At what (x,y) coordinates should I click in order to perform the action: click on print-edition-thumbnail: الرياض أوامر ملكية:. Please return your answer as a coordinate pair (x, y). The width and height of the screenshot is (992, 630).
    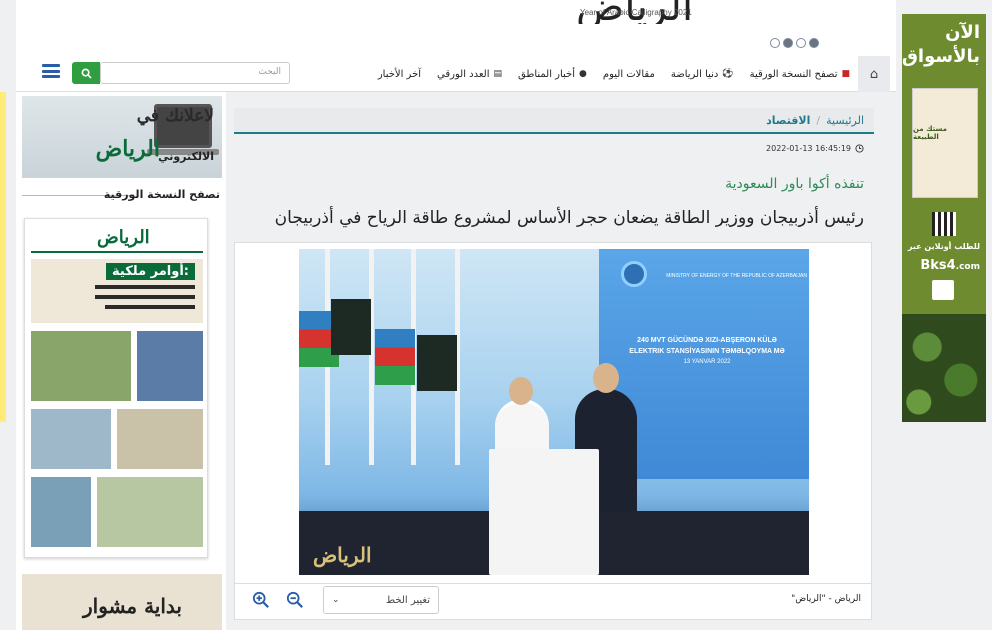
    Looking at the image, I should click on (116, 388).